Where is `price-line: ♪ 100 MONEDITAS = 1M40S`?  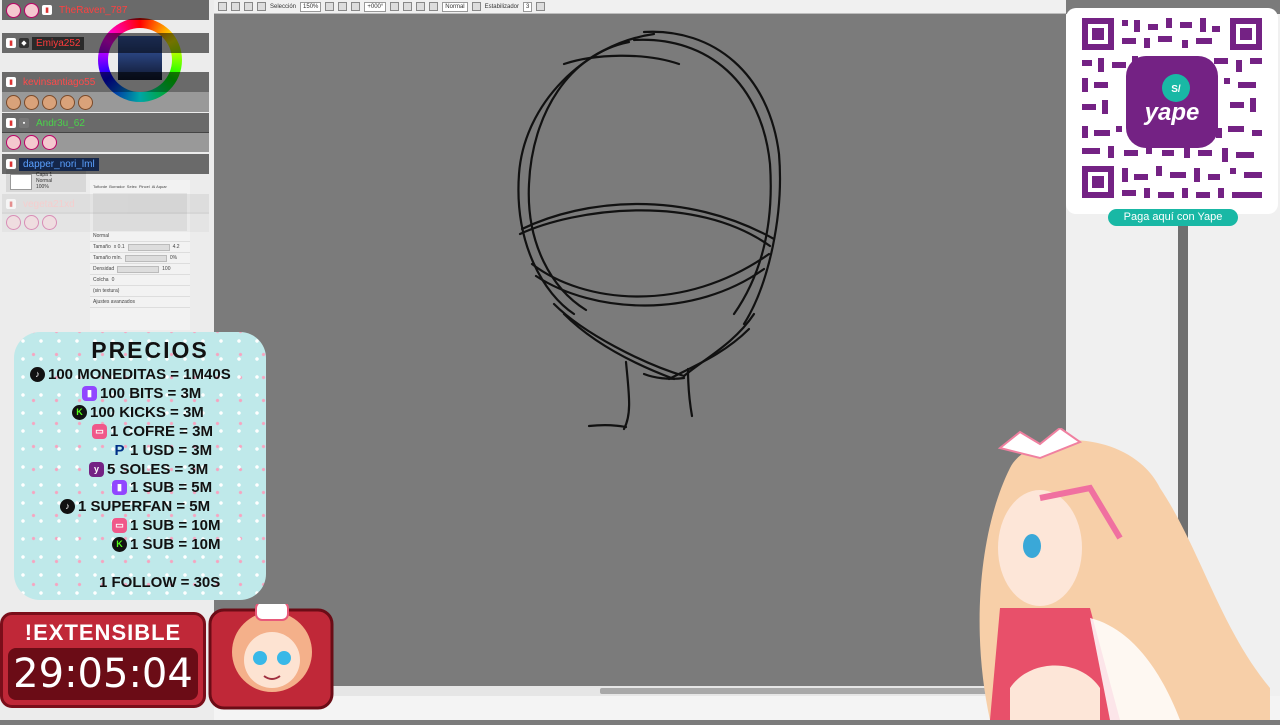
price-line: ♪ 100 MONEDITAS = 1M40S is located at coordinates (130, 374).